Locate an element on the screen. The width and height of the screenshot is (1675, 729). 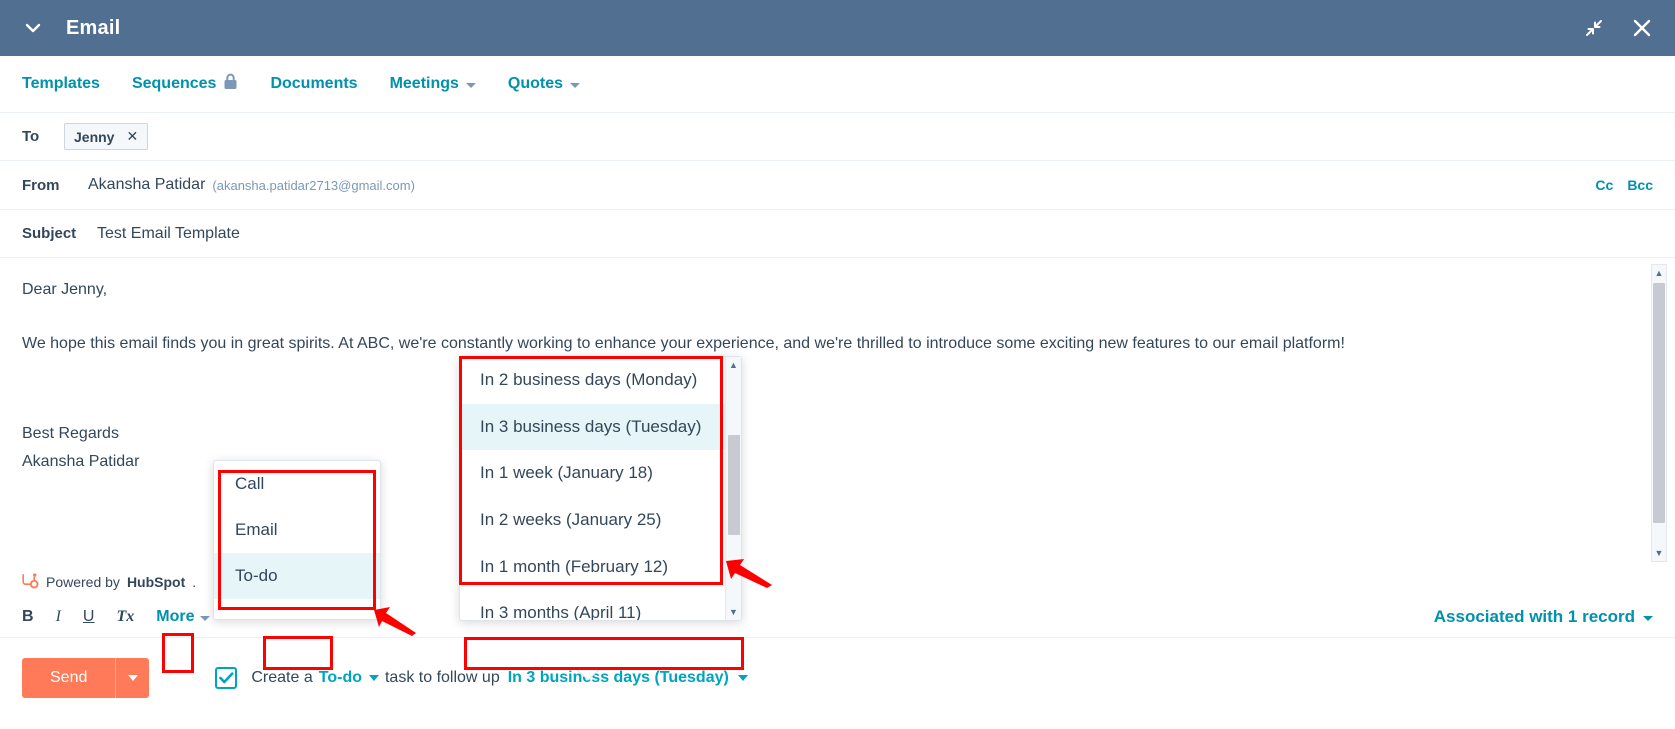
more-formatting-button: More is located at coordinates (183, 616).